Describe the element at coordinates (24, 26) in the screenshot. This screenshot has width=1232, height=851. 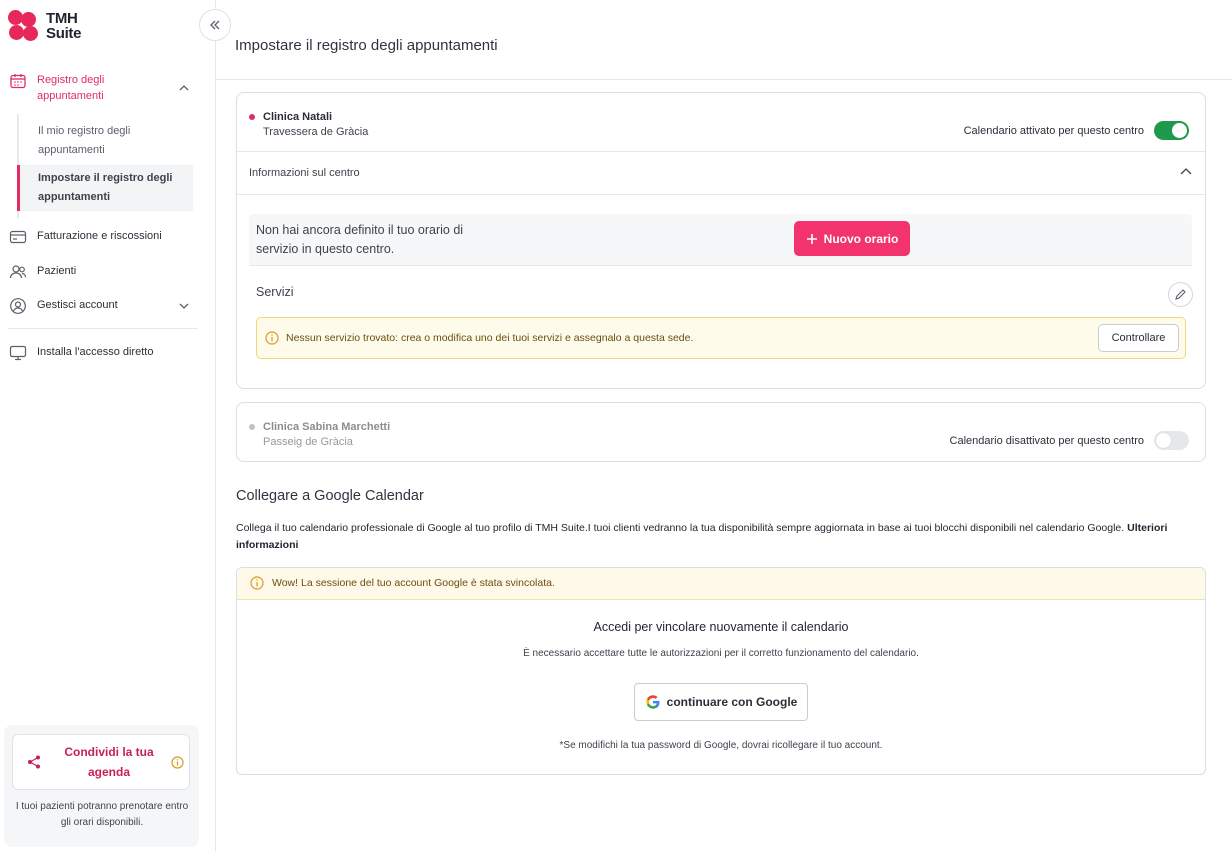
I see `logo-icon` at that location.